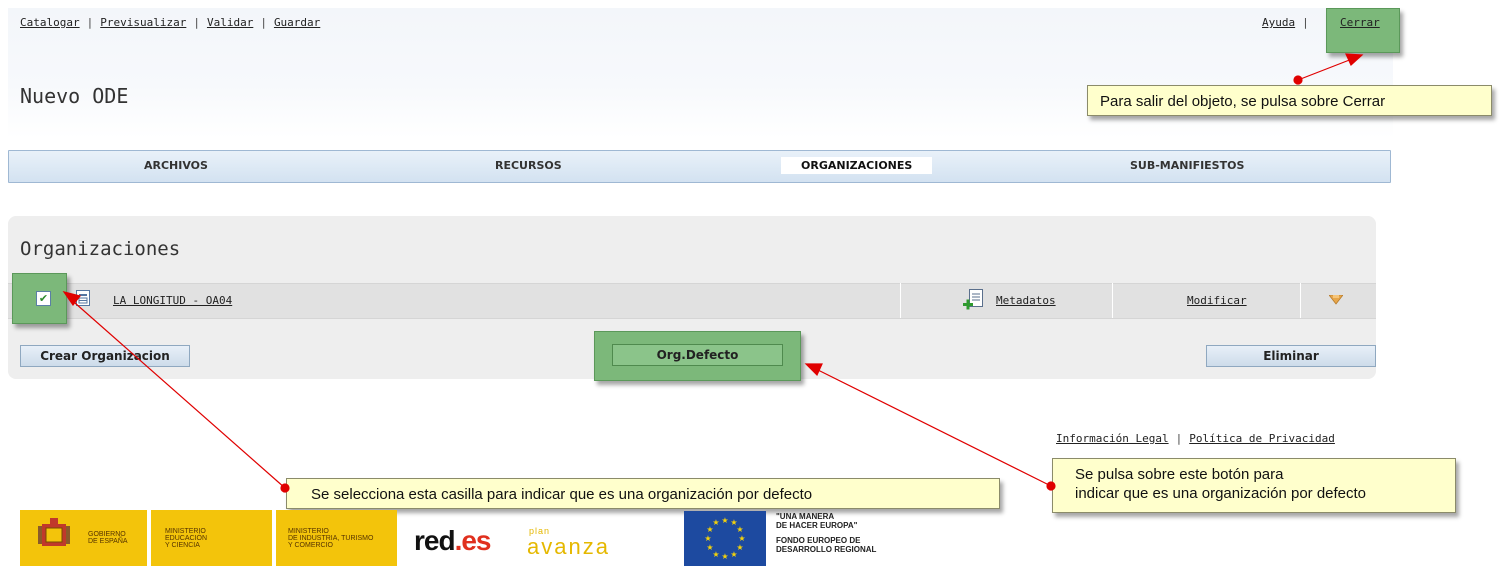  What do you see at coordinates (1187, 165) in the screenshot?
I see `tab-sub-manifiestos: SUB-MANIFIESTOS` at bounding box center [1187, 165].